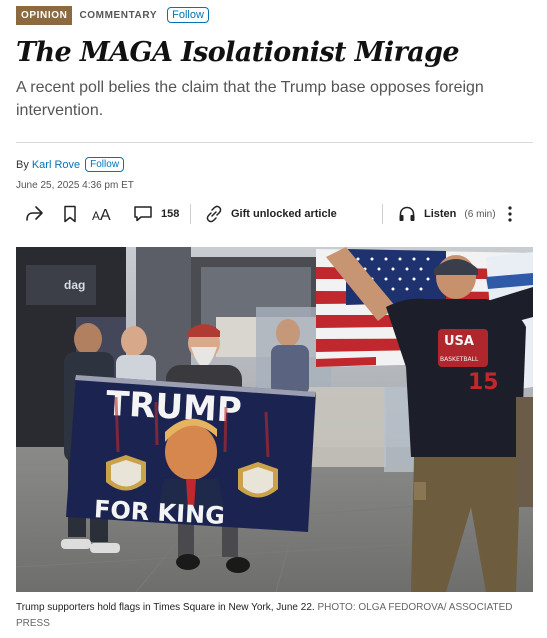 The width and height of the screenshot is (547, 638). I want to click on shirt-text-usa: USA, so click(459, 341).